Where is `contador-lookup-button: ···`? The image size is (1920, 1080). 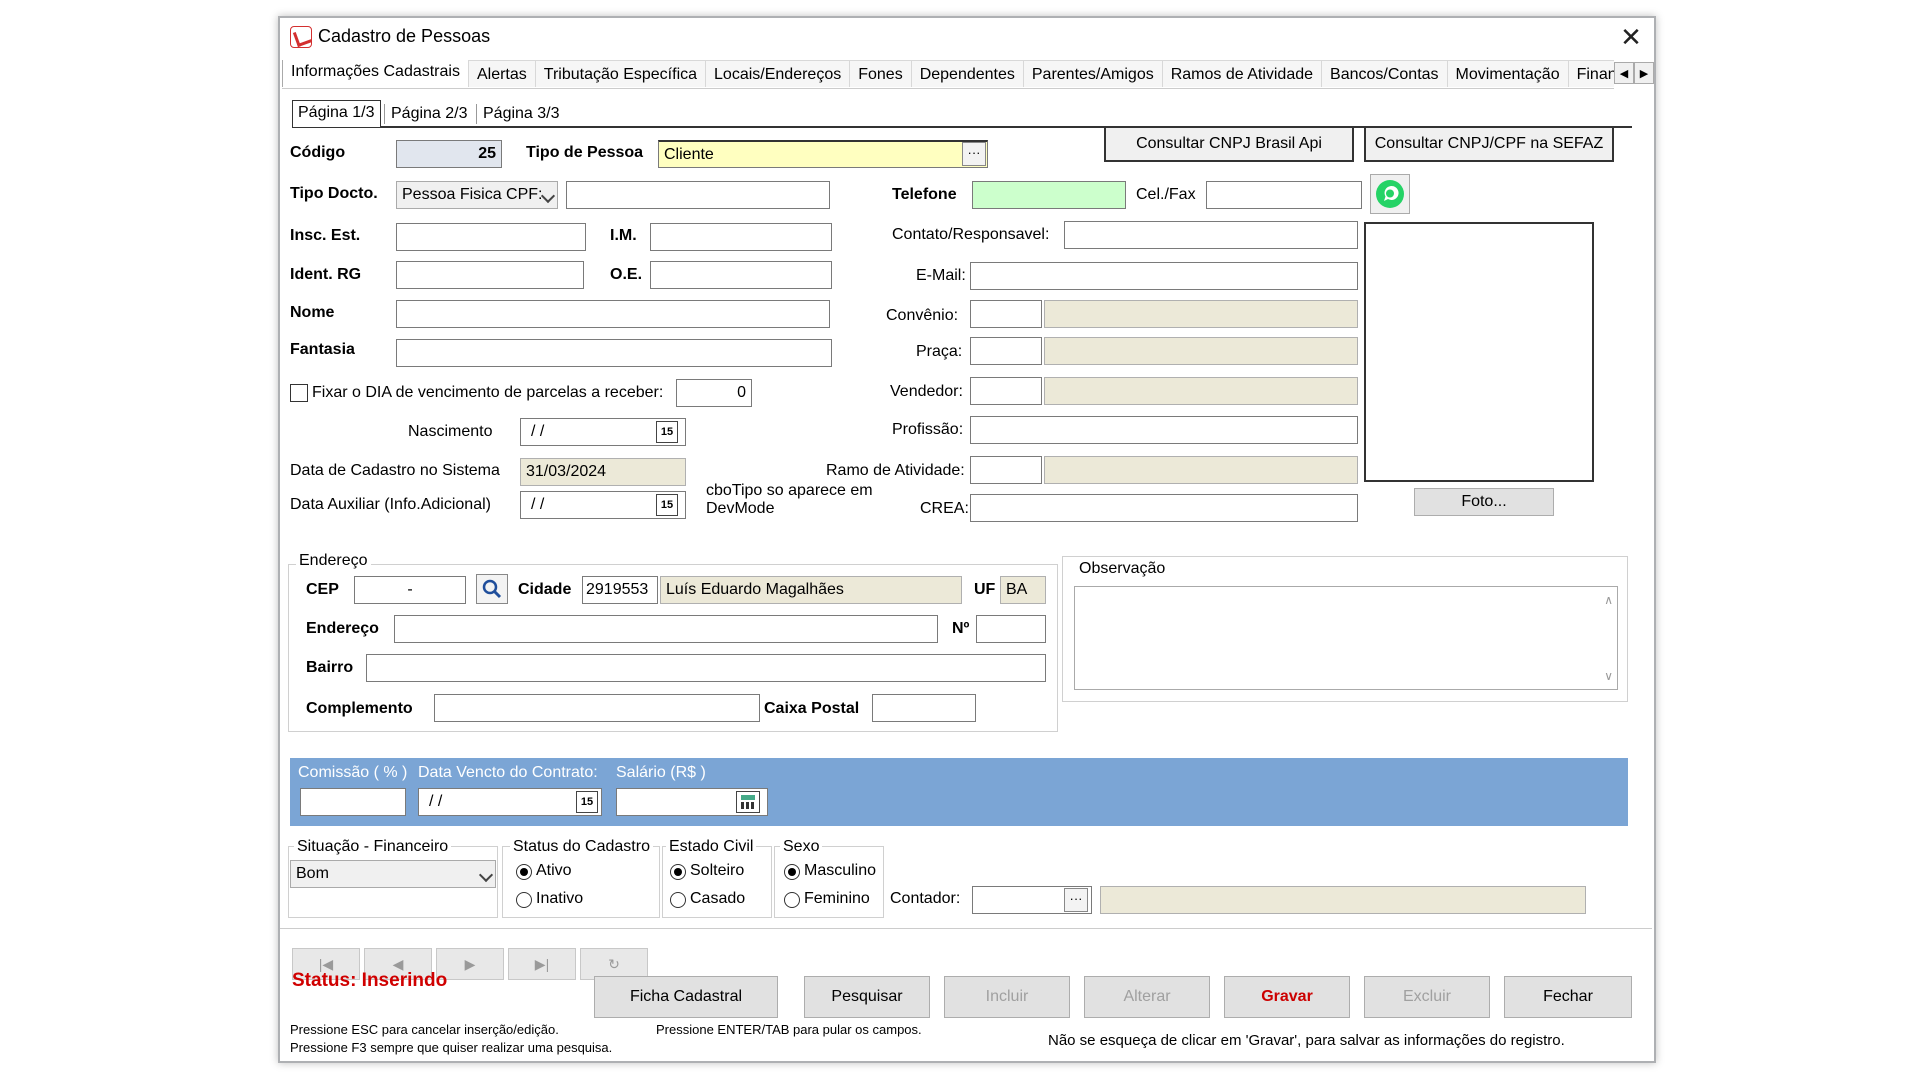
contador-lookup-button: ··· is located at coordinates (1076, 900).